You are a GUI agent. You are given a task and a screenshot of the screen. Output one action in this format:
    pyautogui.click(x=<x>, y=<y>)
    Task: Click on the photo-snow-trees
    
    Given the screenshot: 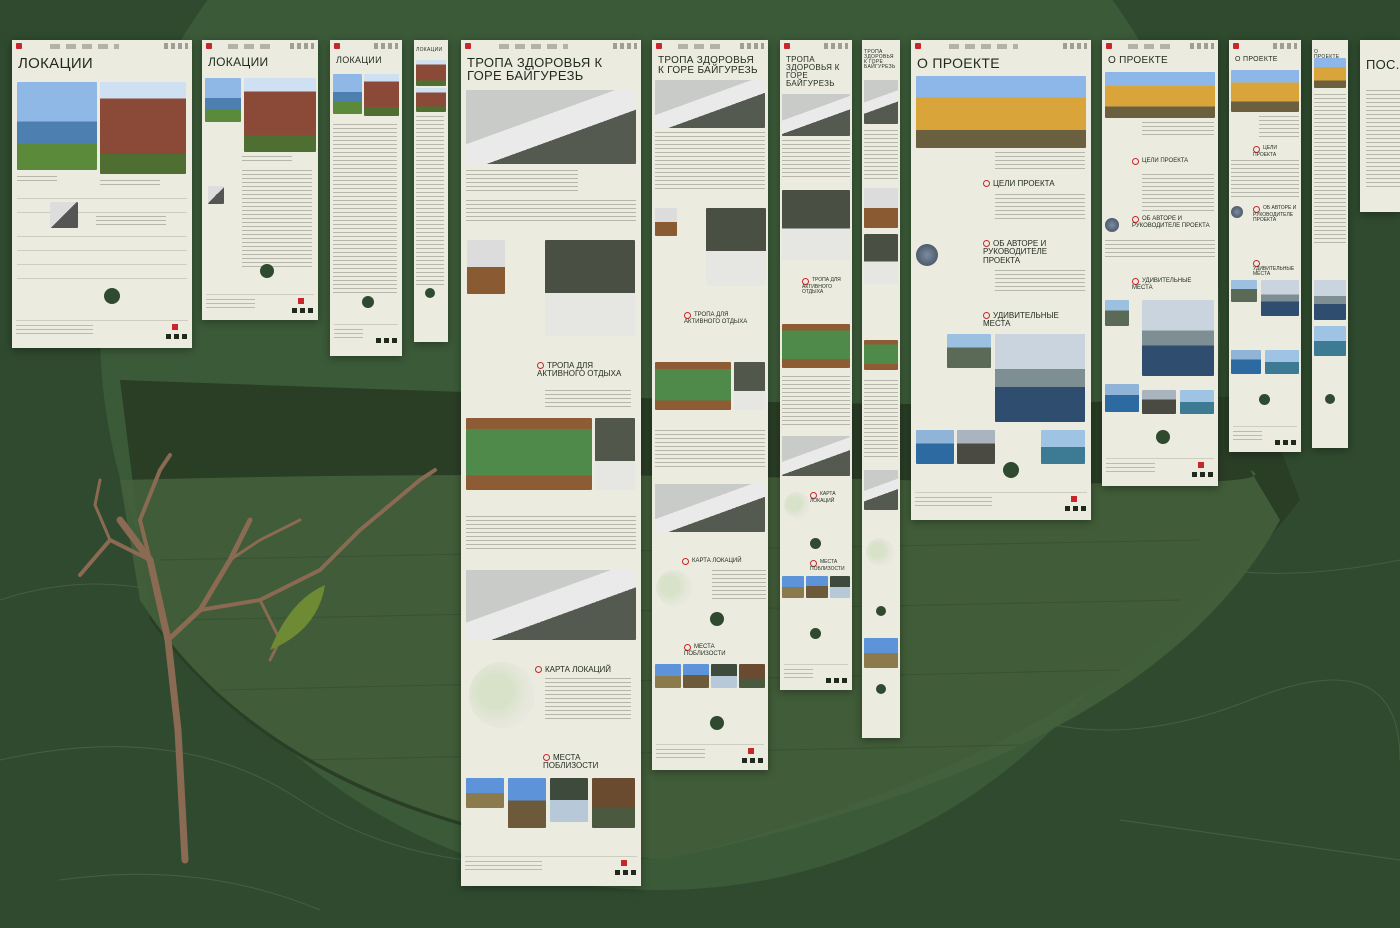 What is the action you would take?
    pyautogui.click(x=615, y=454)
    